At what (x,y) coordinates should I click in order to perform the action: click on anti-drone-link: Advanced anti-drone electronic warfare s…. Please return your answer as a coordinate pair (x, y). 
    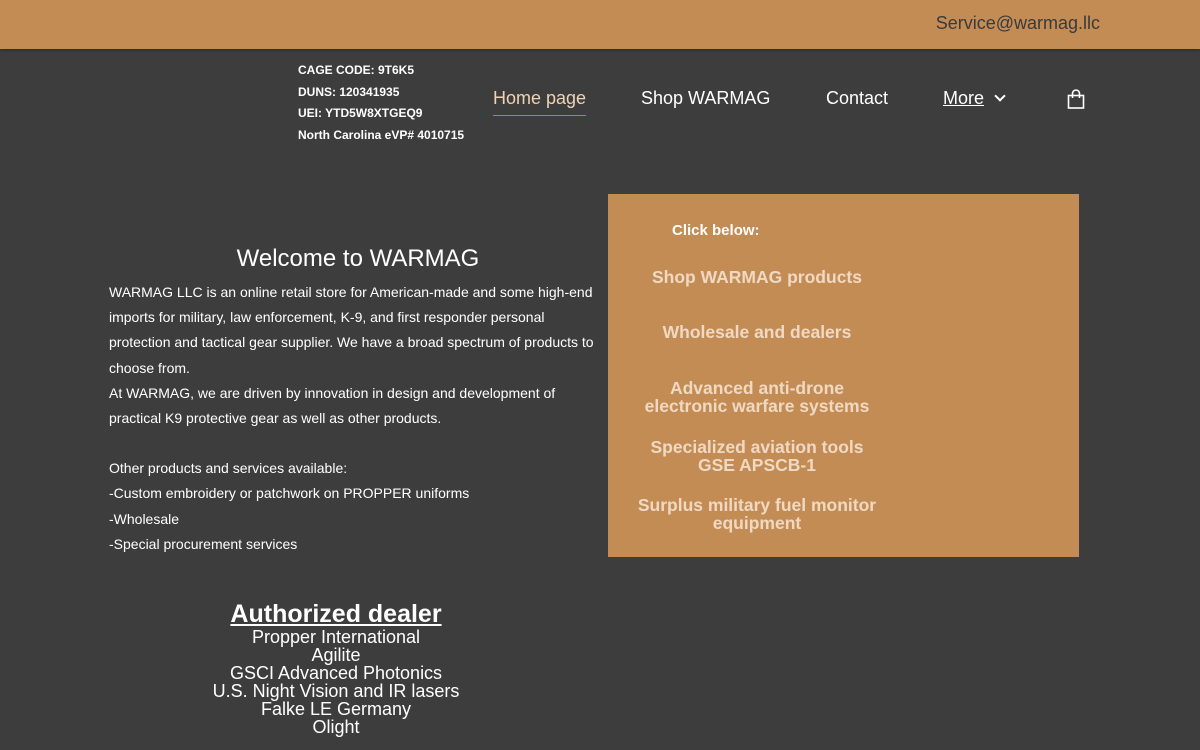
    Looking at the image, I should click on (757, 397).